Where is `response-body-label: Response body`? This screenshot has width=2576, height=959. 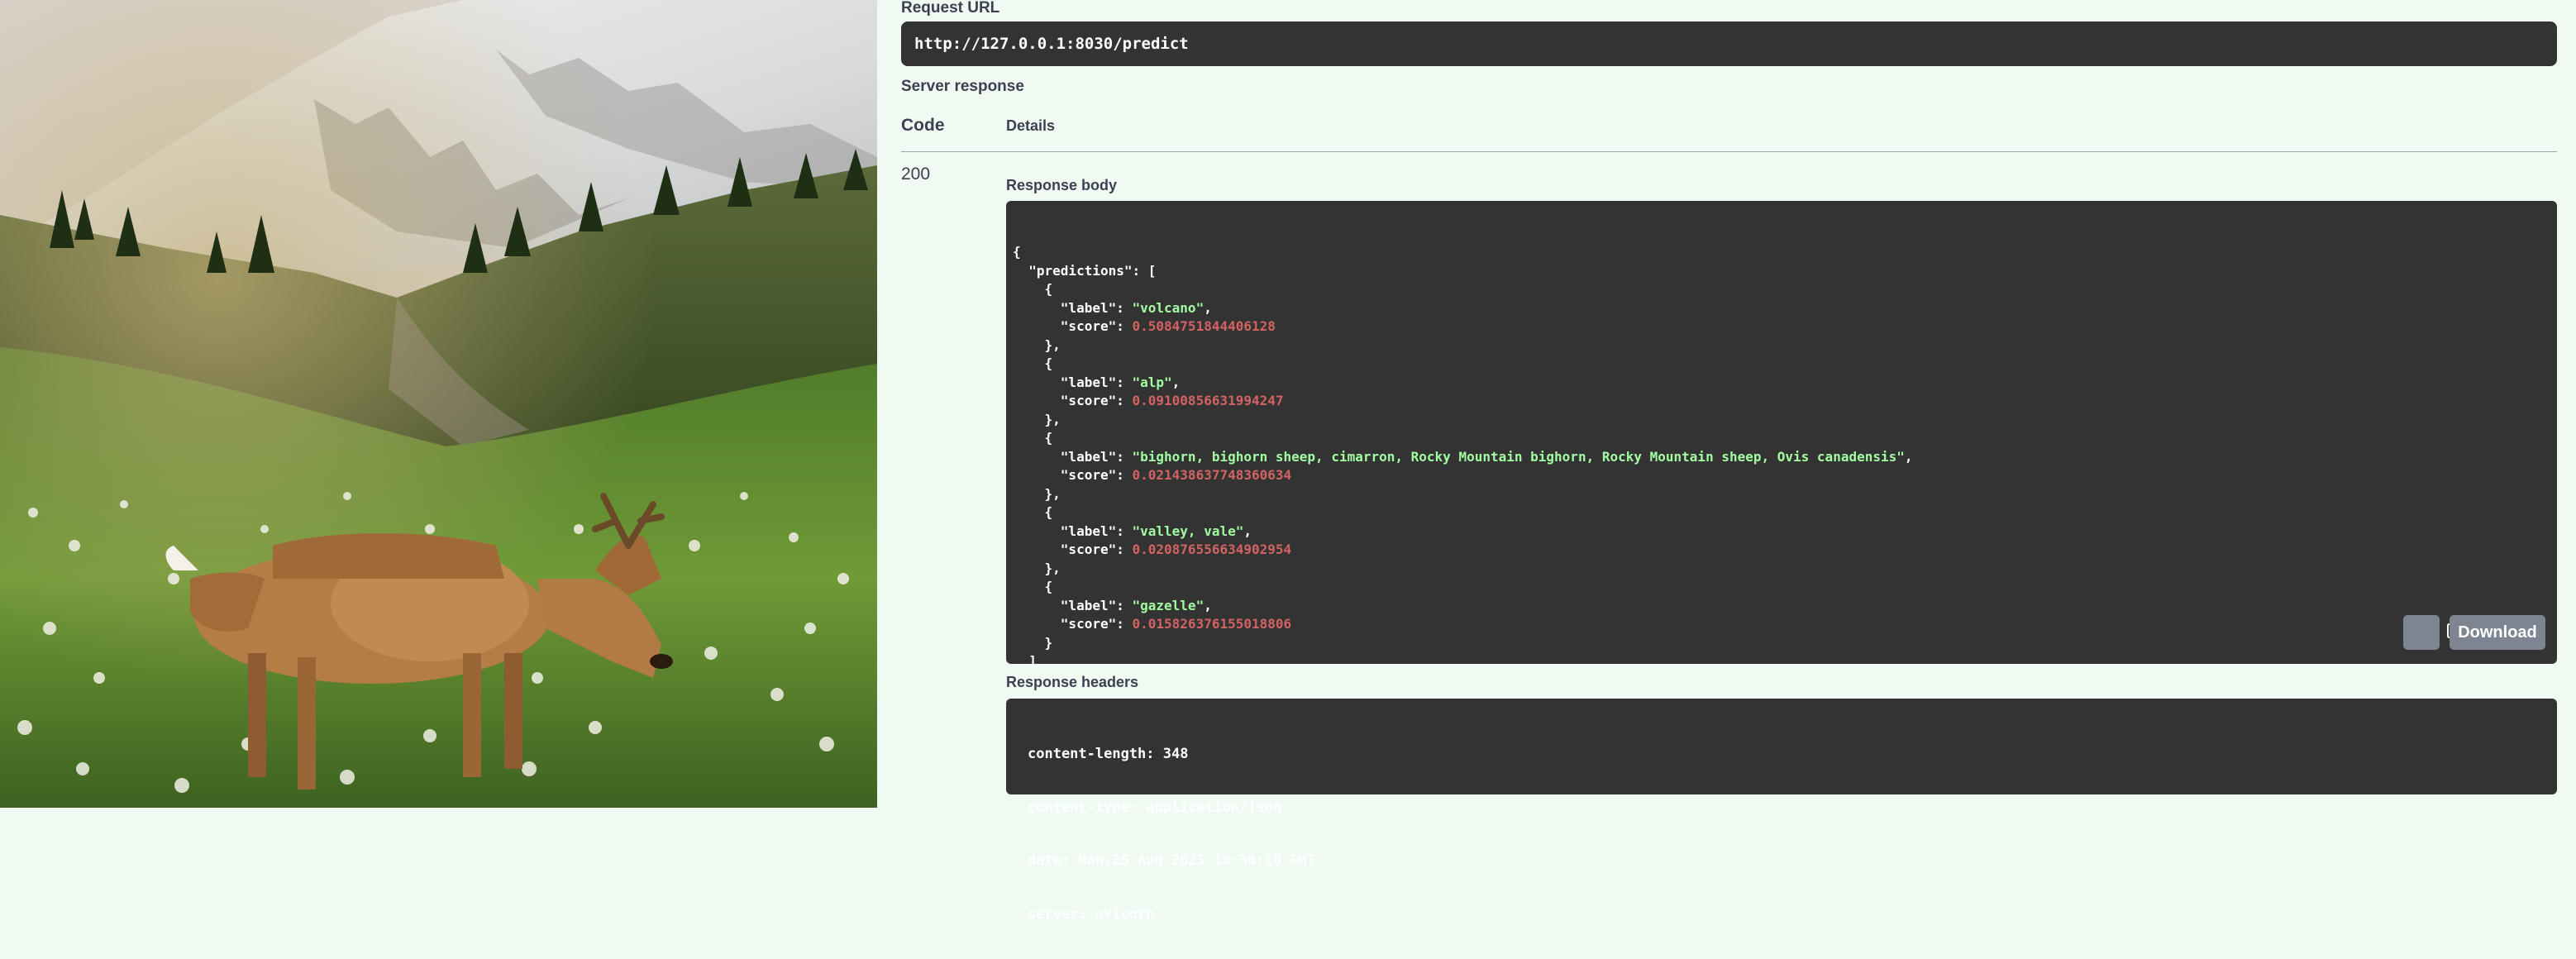
response-body-label: Response body is located at coordinates (1062, 185).